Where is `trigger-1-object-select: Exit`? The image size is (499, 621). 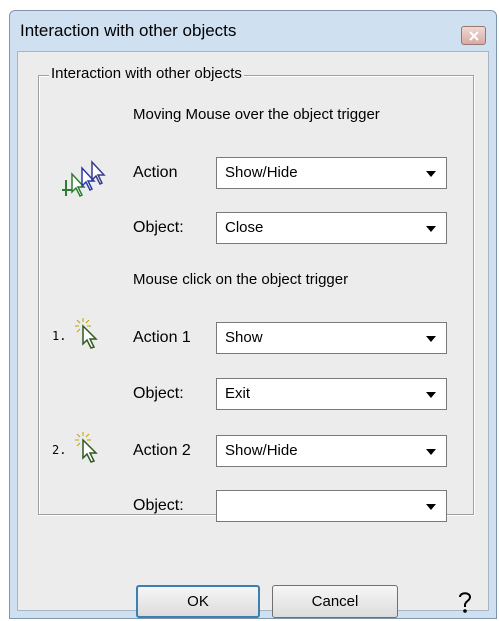
trigger-1-object-select: Exit is located at coordinates (331, 394).